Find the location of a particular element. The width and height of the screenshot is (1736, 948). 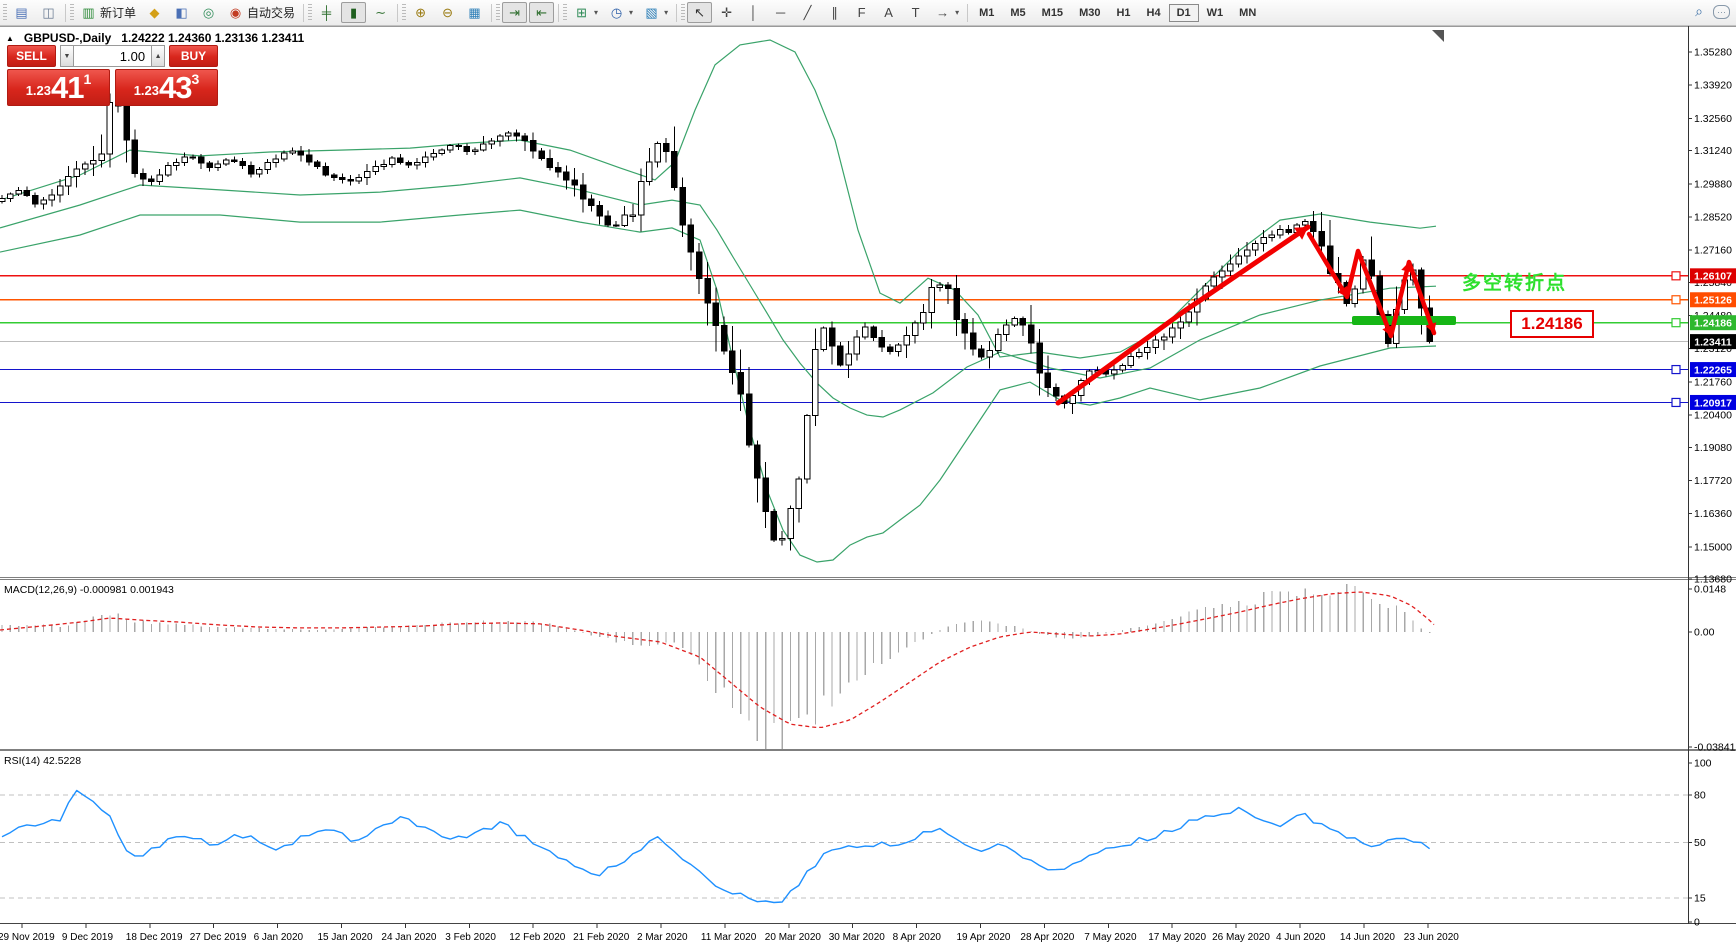

timeframe-mn: MN is located at coordinates (1247, 13).